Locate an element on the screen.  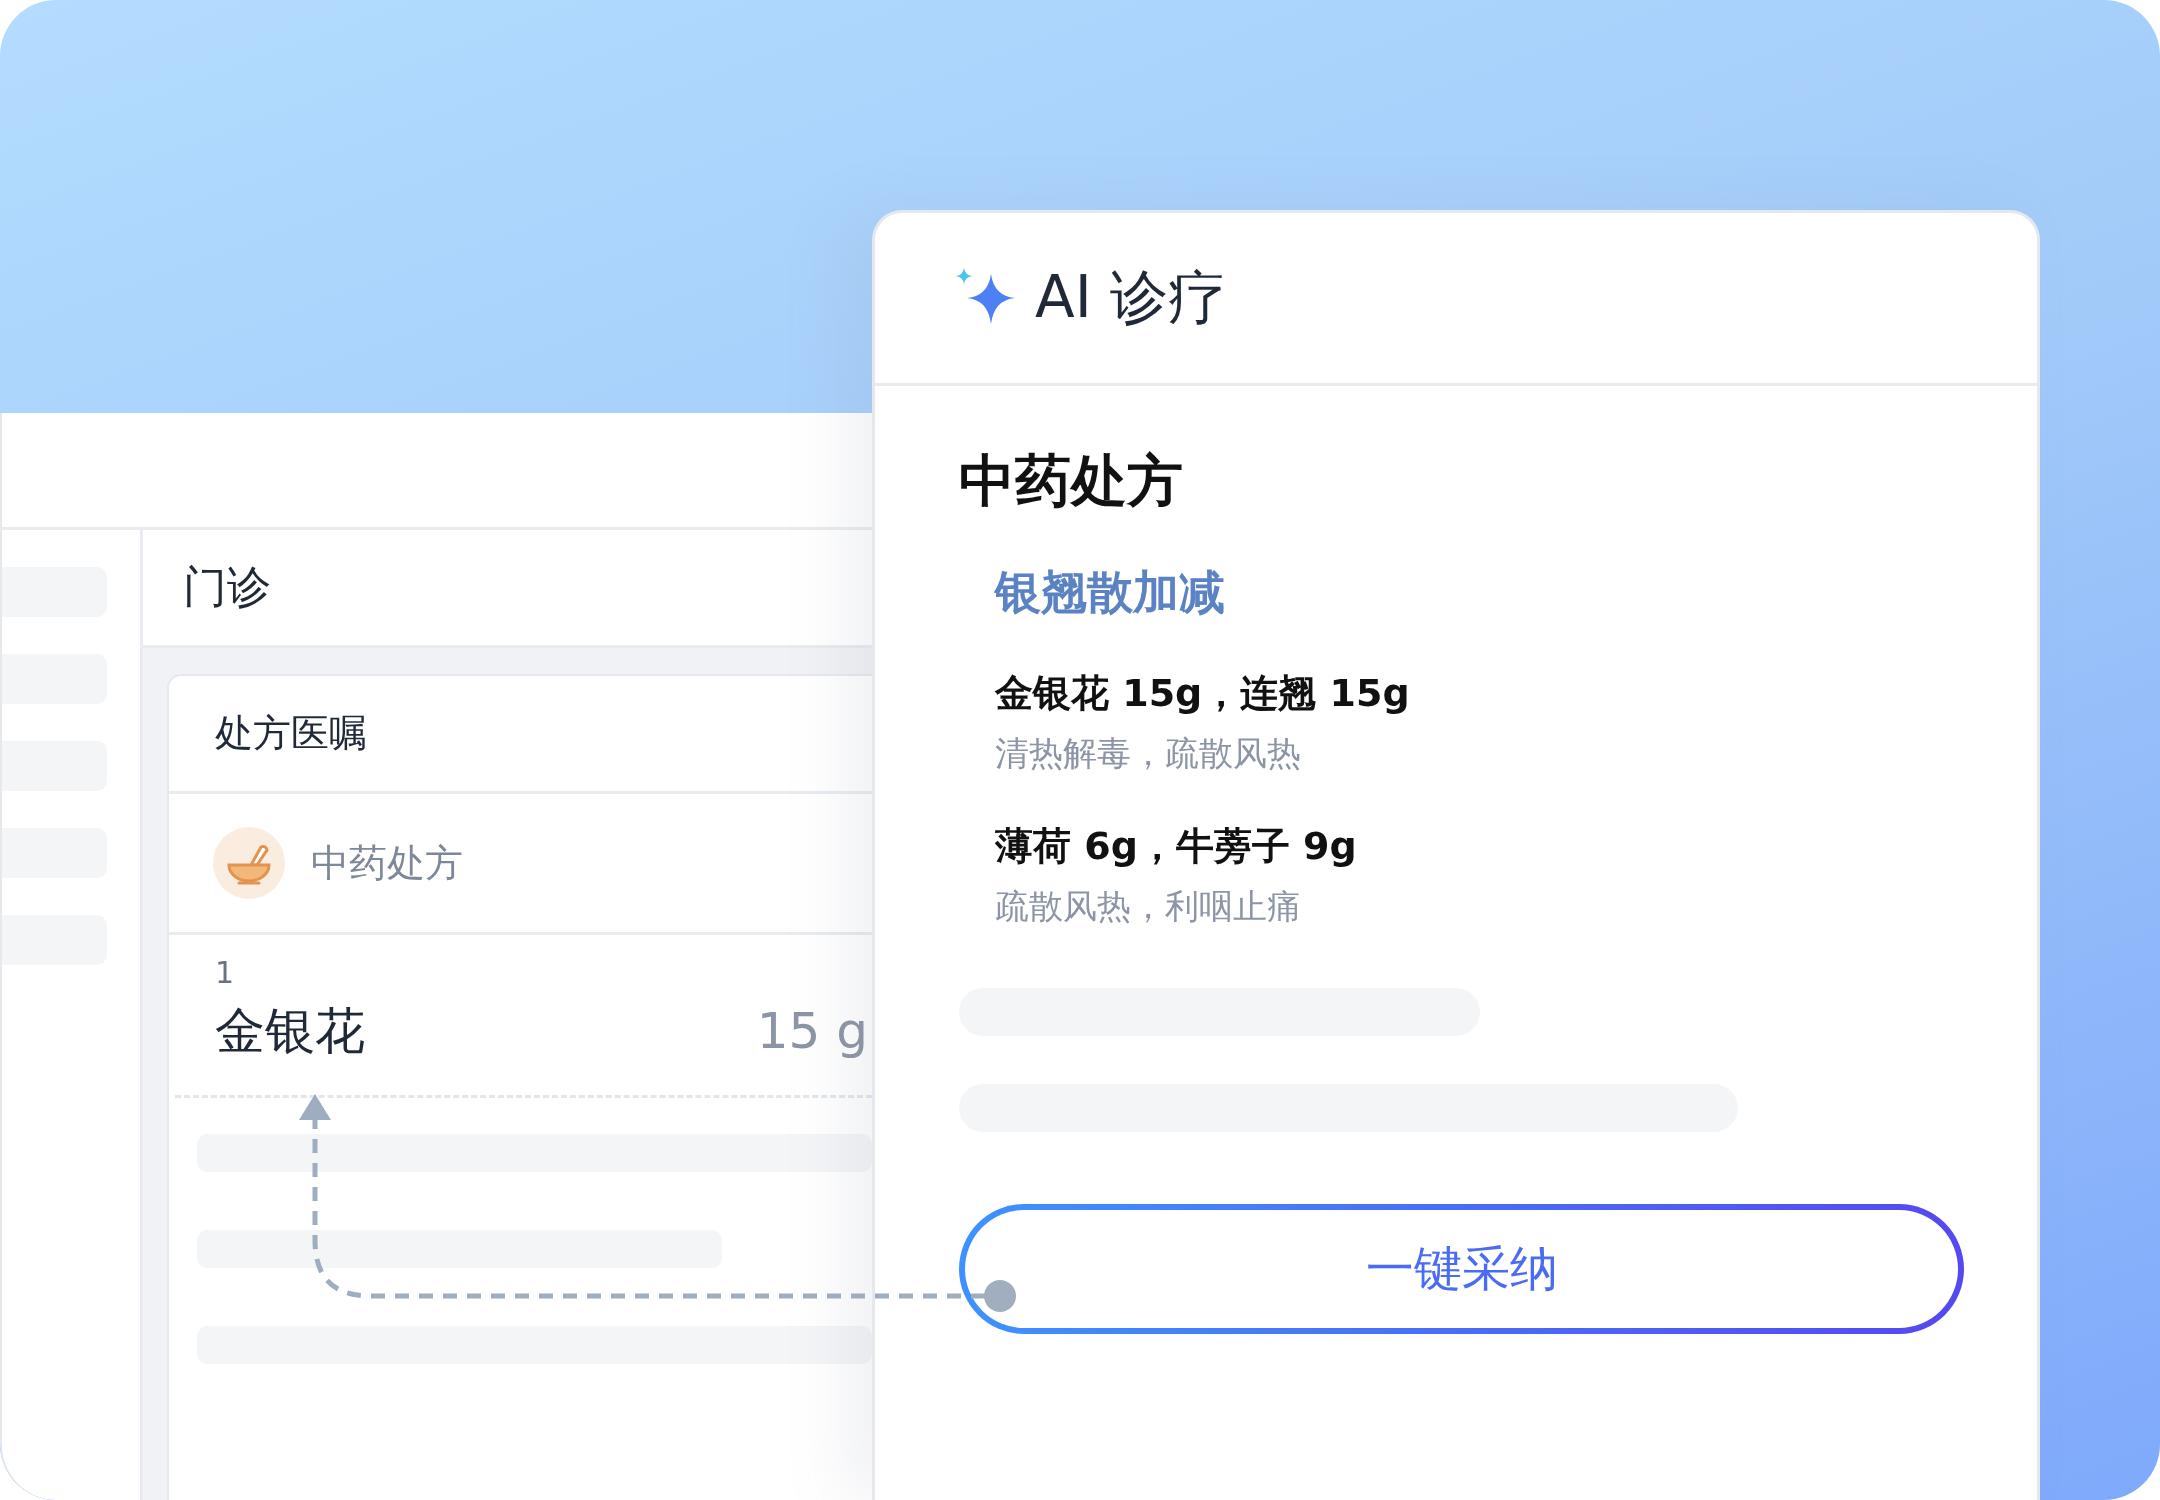
herb-dosage: 薄荷 6g，牛蒡子 9g is located at coordinates (1176, 846).